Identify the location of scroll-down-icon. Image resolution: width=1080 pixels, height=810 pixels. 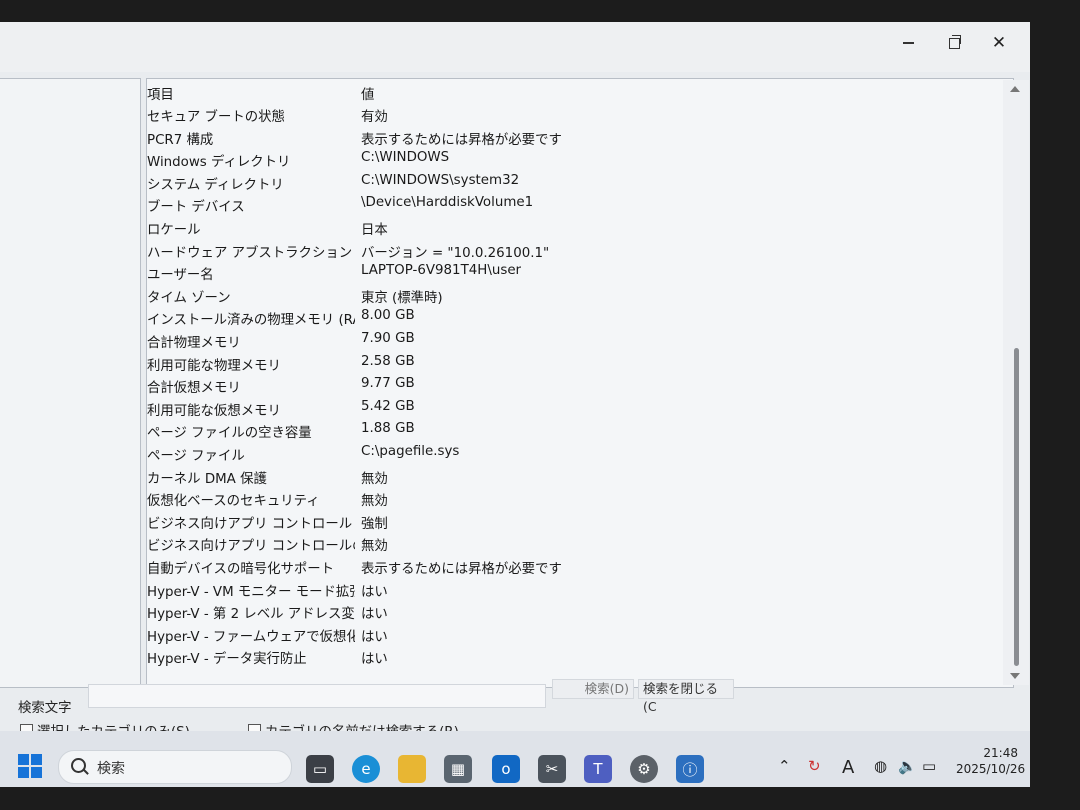
(1015, 676).